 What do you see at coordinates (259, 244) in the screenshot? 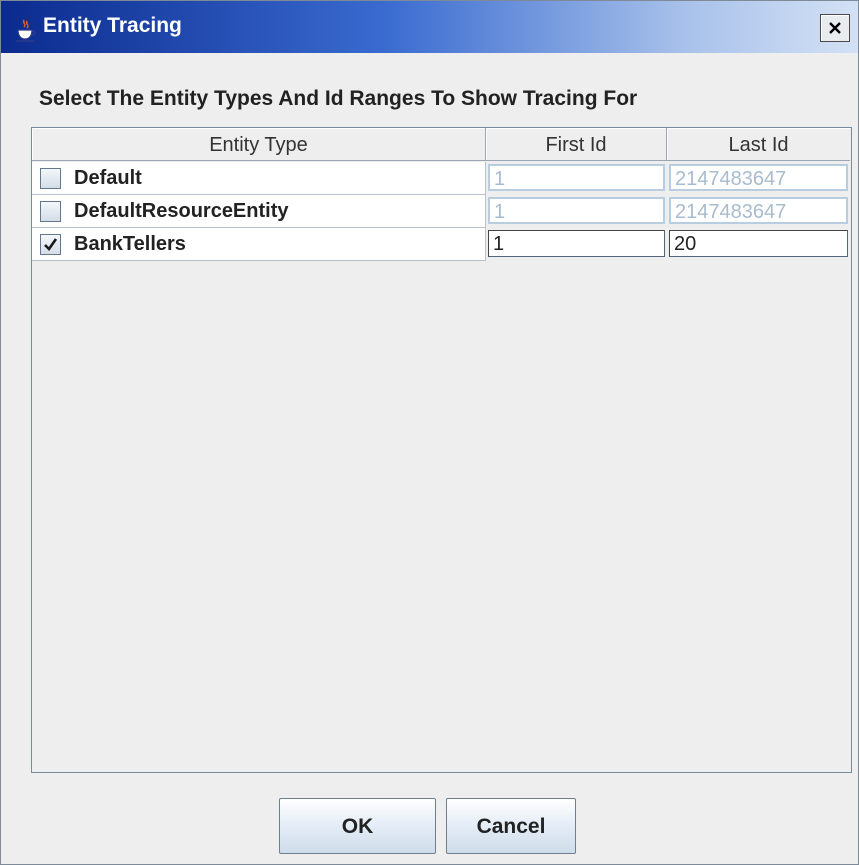
I see `entity-type-cell: BankTellers` at bounding box center [259, 244].